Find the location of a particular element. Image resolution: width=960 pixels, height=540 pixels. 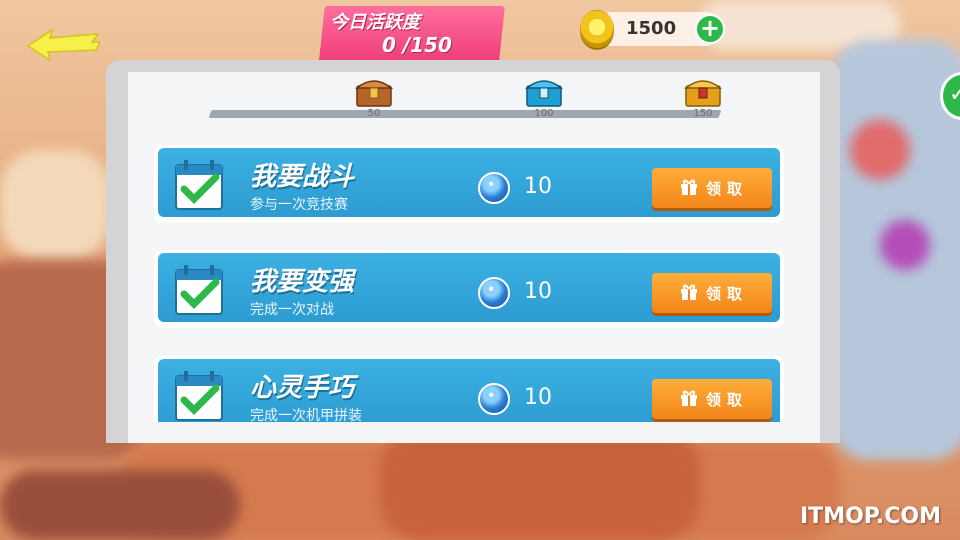

claim-button: 领取 is located at coordinates (712, 399).